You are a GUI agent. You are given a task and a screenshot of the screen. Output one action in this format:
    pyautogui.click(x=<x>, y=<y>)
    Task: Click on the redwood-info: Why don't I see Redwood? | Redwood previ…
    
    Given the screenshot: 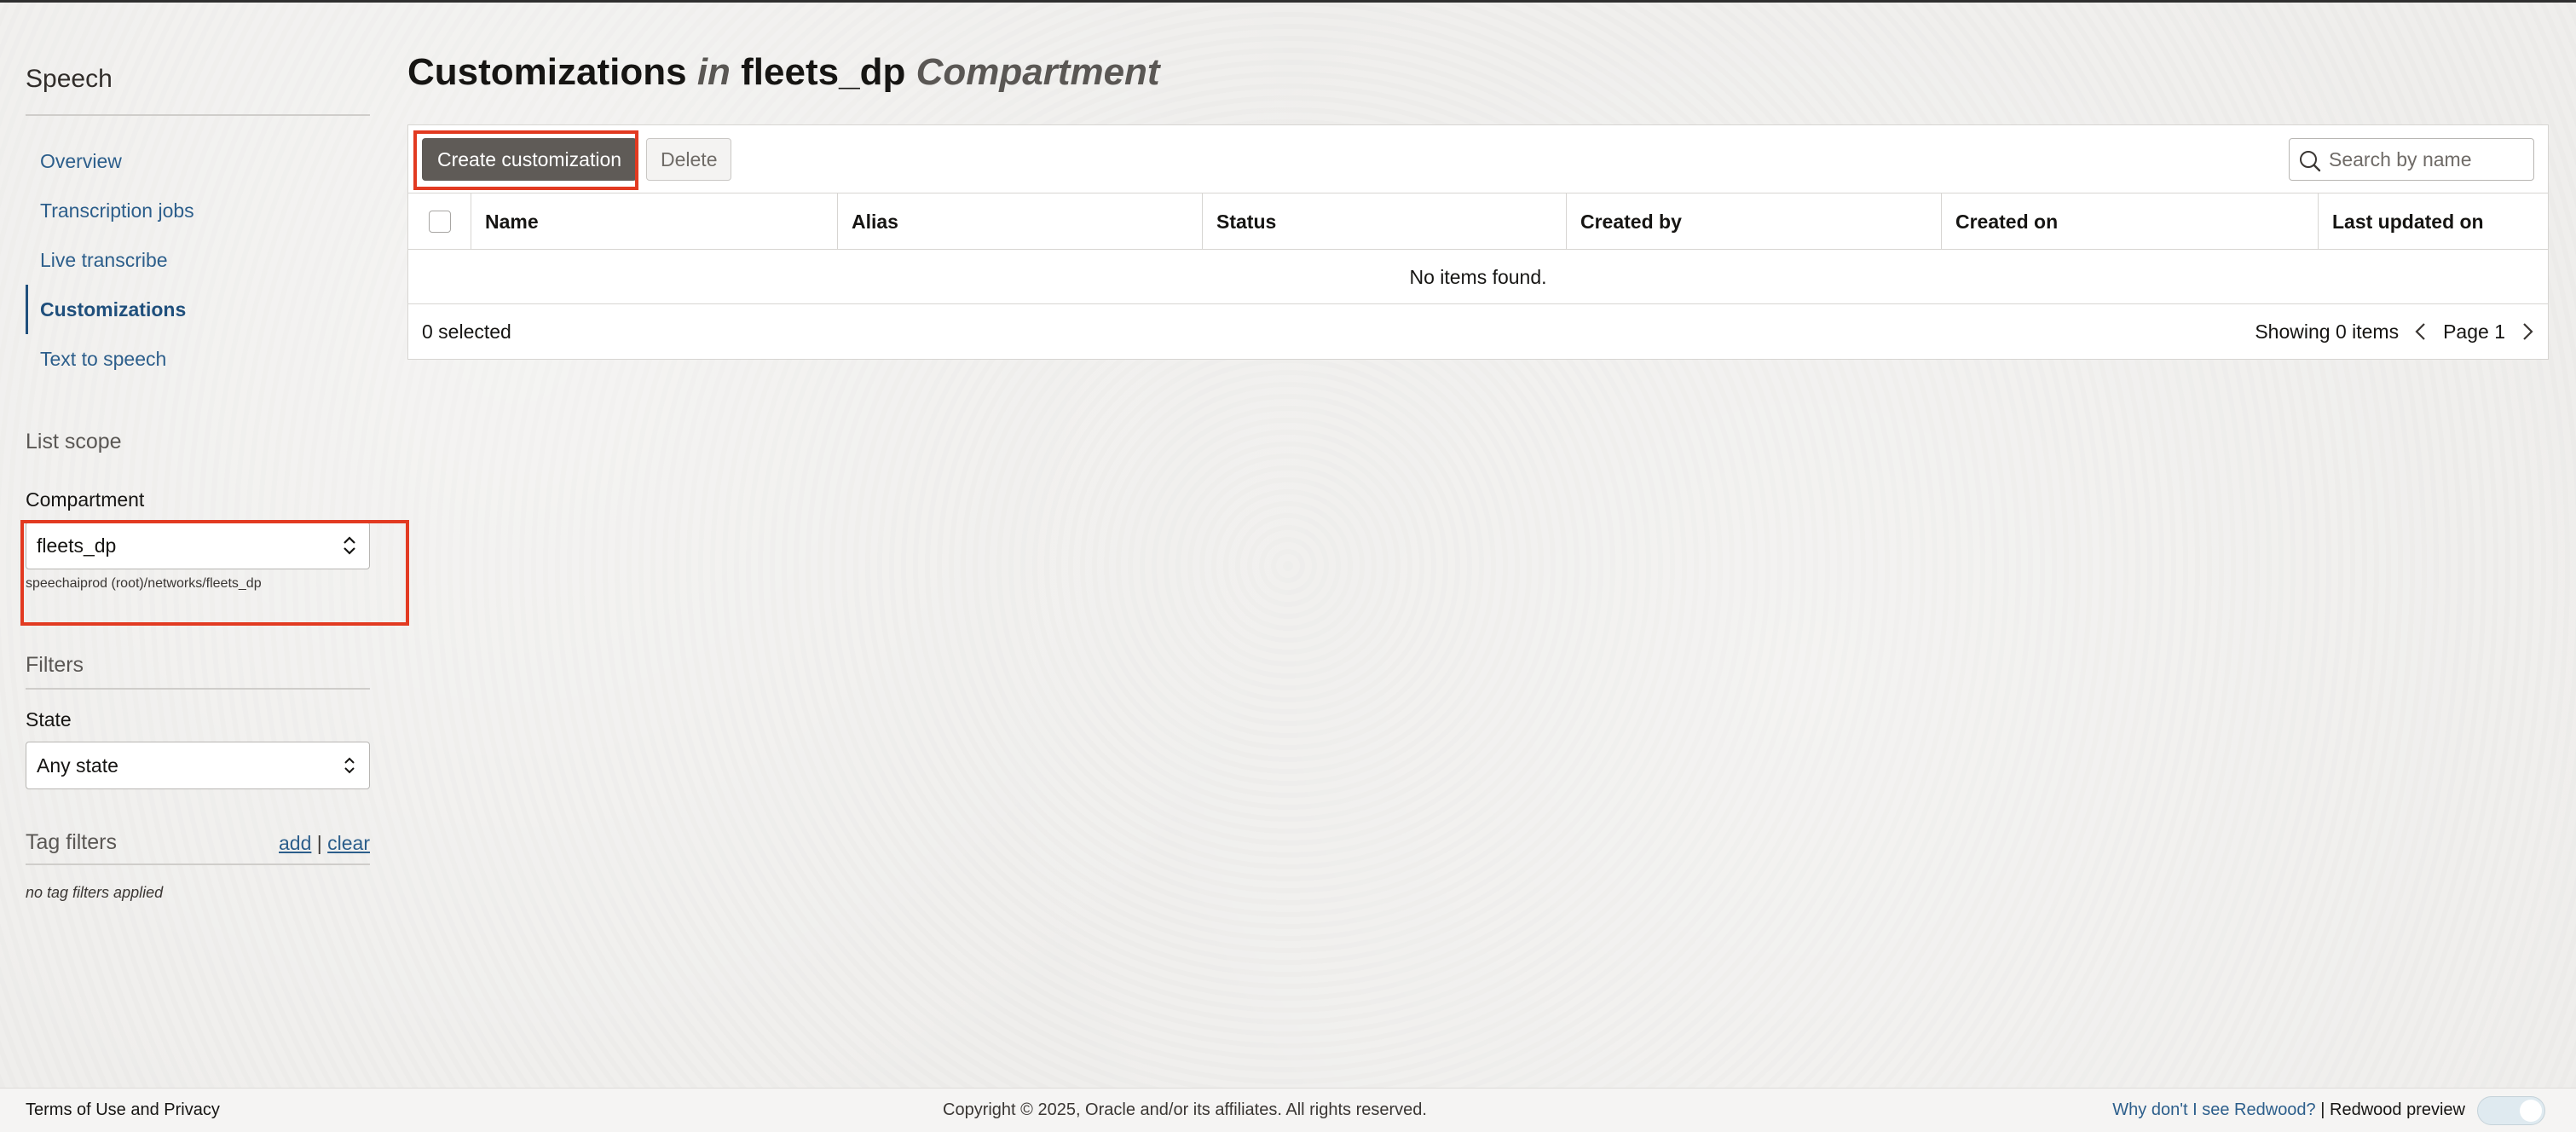 What is the action you would take?
    pyautogui.click(x=2288, y=1110)
    